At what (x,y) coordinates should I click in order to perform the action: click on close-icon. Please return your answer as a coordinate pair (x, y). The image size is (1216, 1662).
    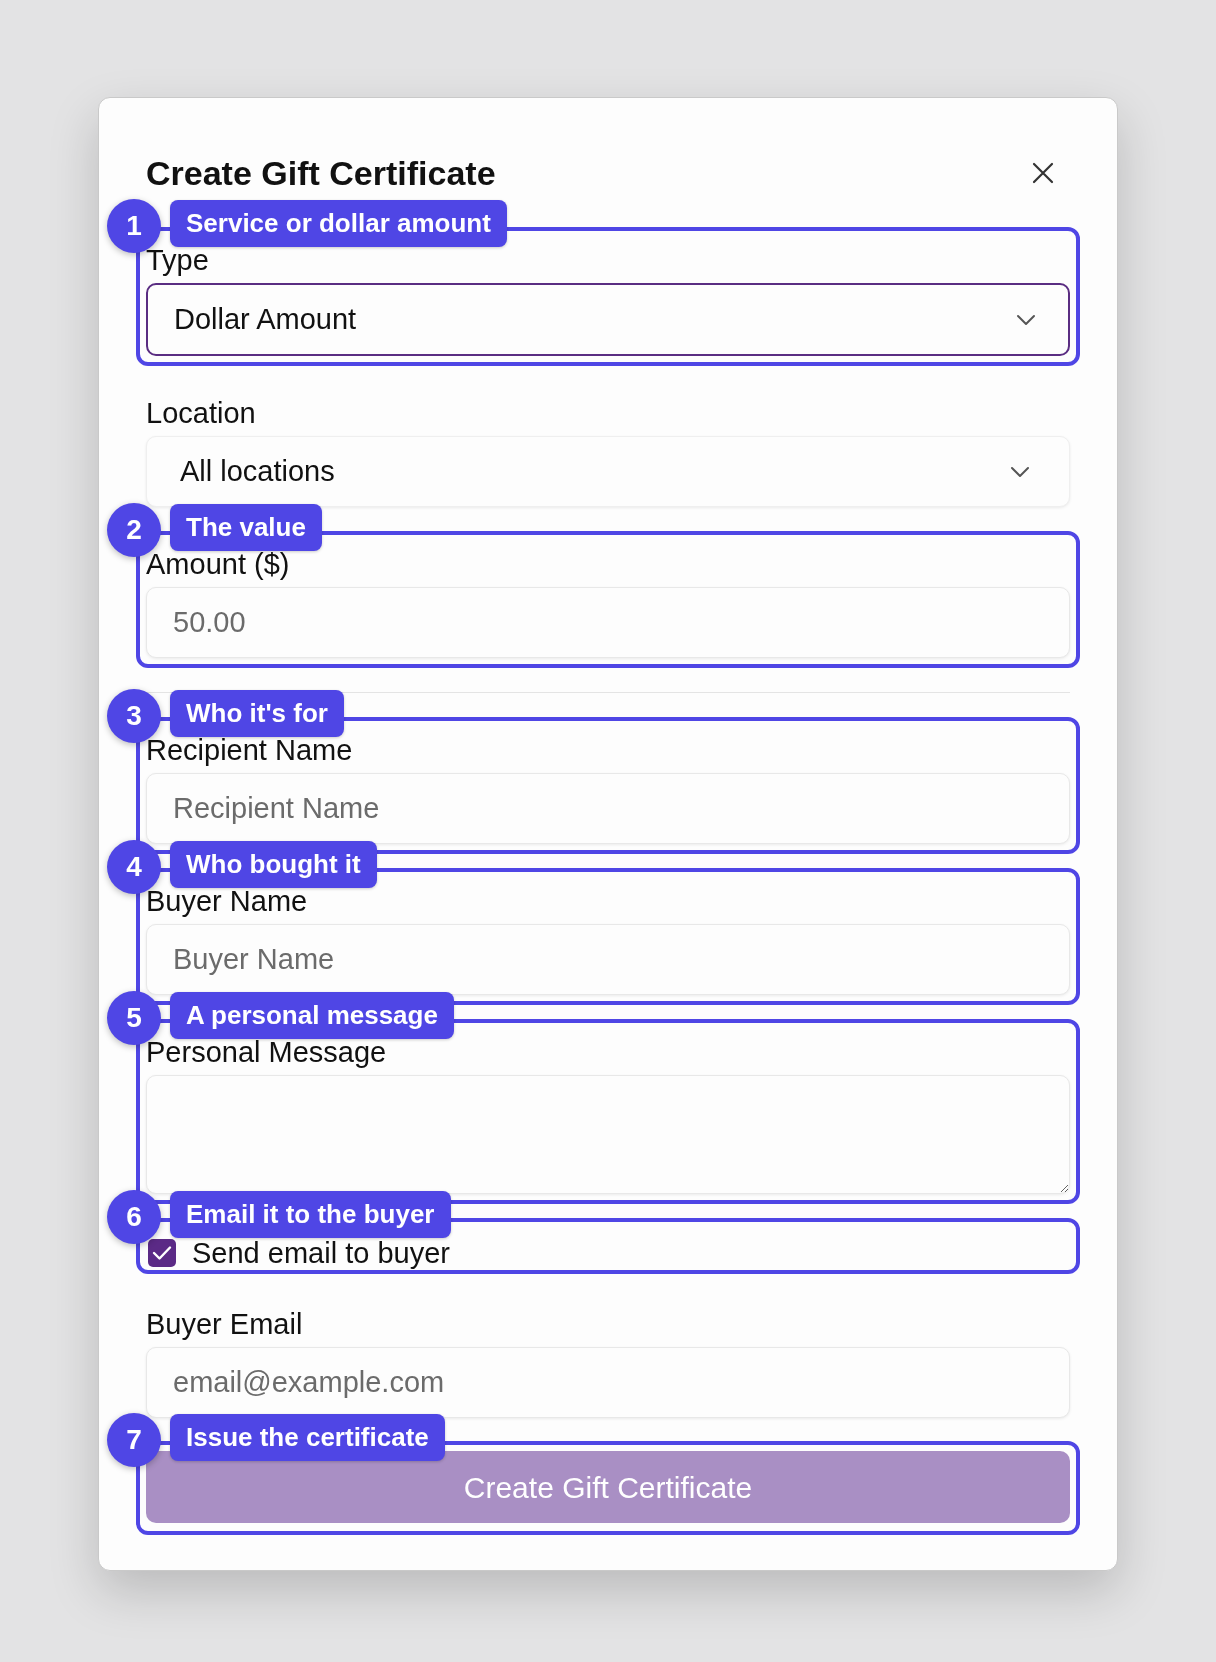
    Looking at the image, I should click on (1043, 173).